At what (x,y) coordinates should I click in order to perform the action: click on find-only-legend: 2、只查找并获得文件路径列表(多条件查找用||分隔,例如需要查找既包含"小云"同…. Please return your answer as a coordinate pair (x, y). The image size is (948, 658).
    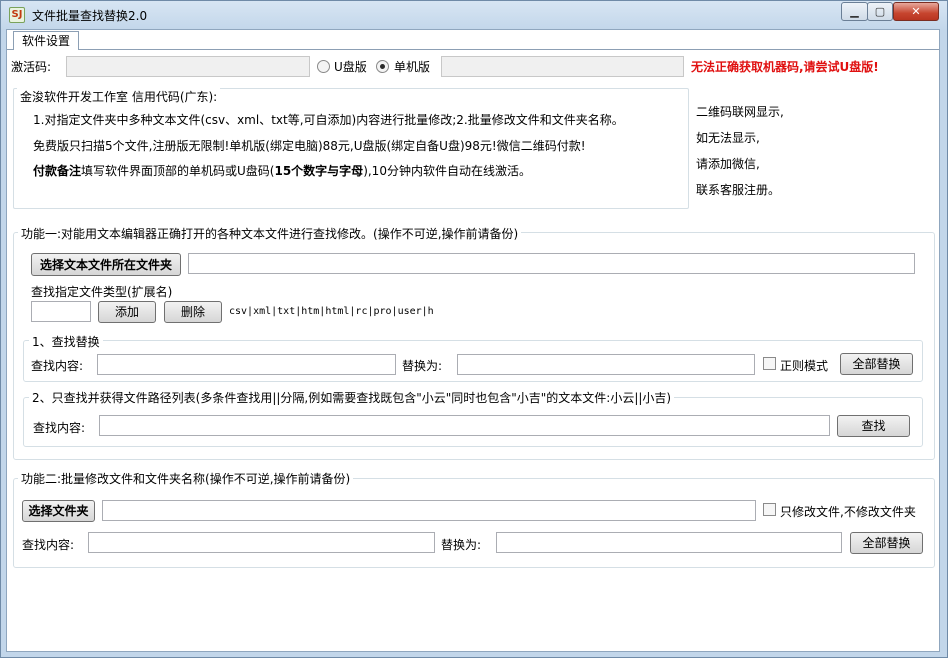
    Looking at the image, I should click on (352, 397).